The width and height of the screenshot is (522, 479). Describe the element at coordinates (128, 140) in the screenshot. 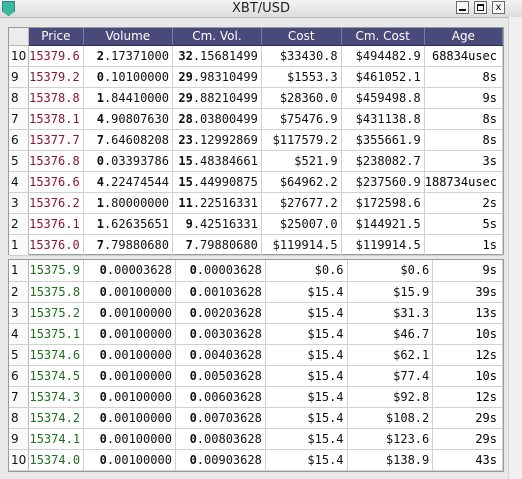

I see `volume-cell: 7.64608208` at that location.